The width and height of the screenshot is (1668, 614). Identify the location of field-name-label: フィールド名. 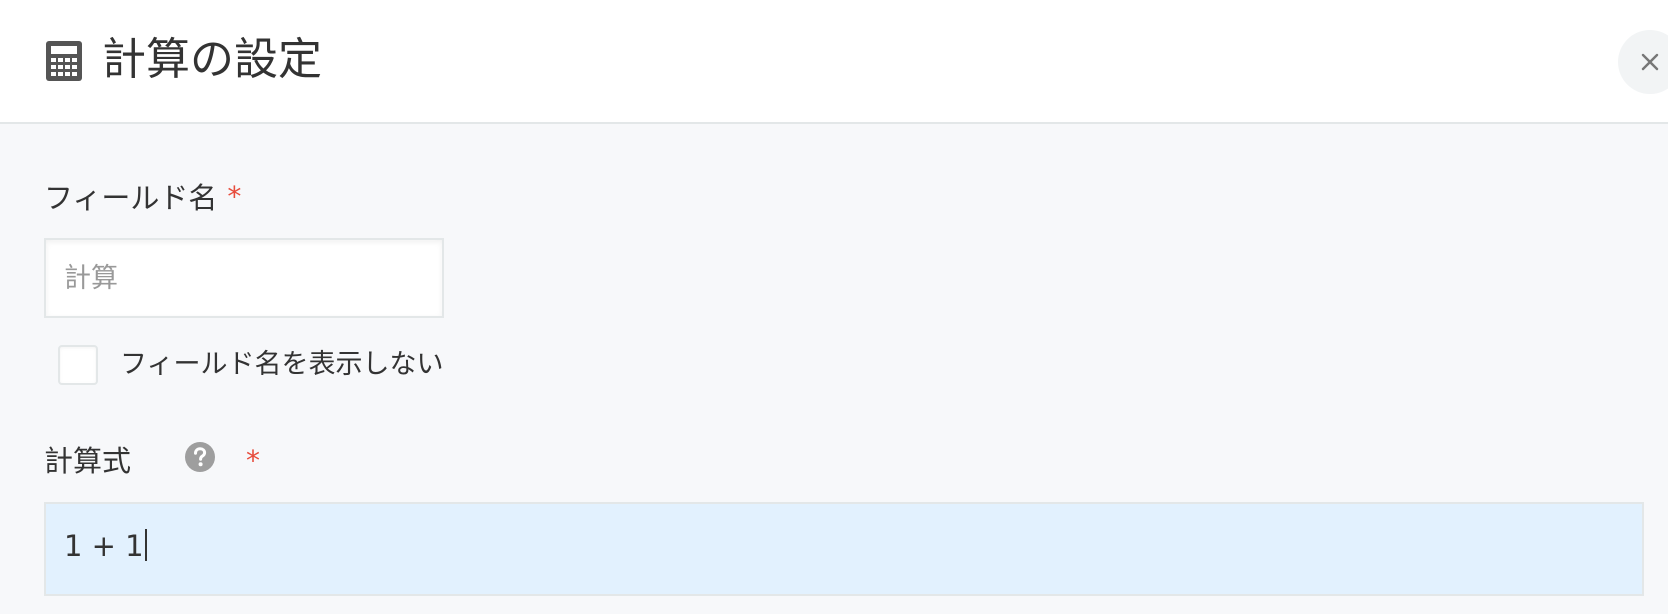
(131, 198).